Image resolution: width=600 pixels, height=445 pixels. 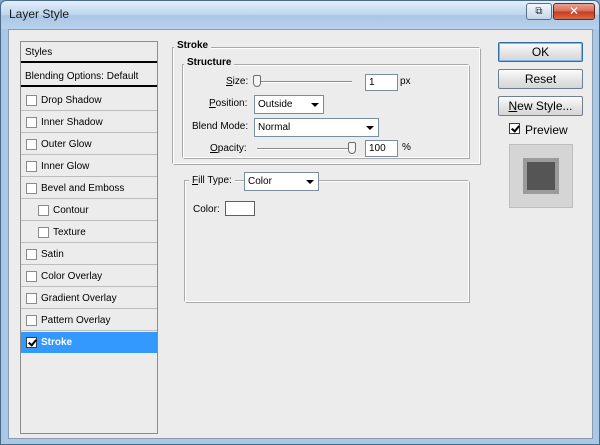 What do you see at coordinates (82, 76) in the screenshot?
I see `blending-options-label: Blending Options: Default` at bounding box center [82, 76].